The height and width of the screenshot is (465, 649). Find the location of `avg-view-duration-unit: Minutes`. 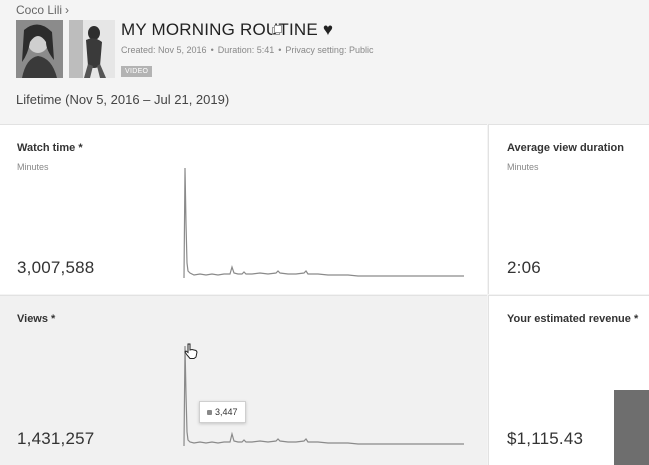

avg-view-duration-unit: Minutes is located at coordinates (523, 167).